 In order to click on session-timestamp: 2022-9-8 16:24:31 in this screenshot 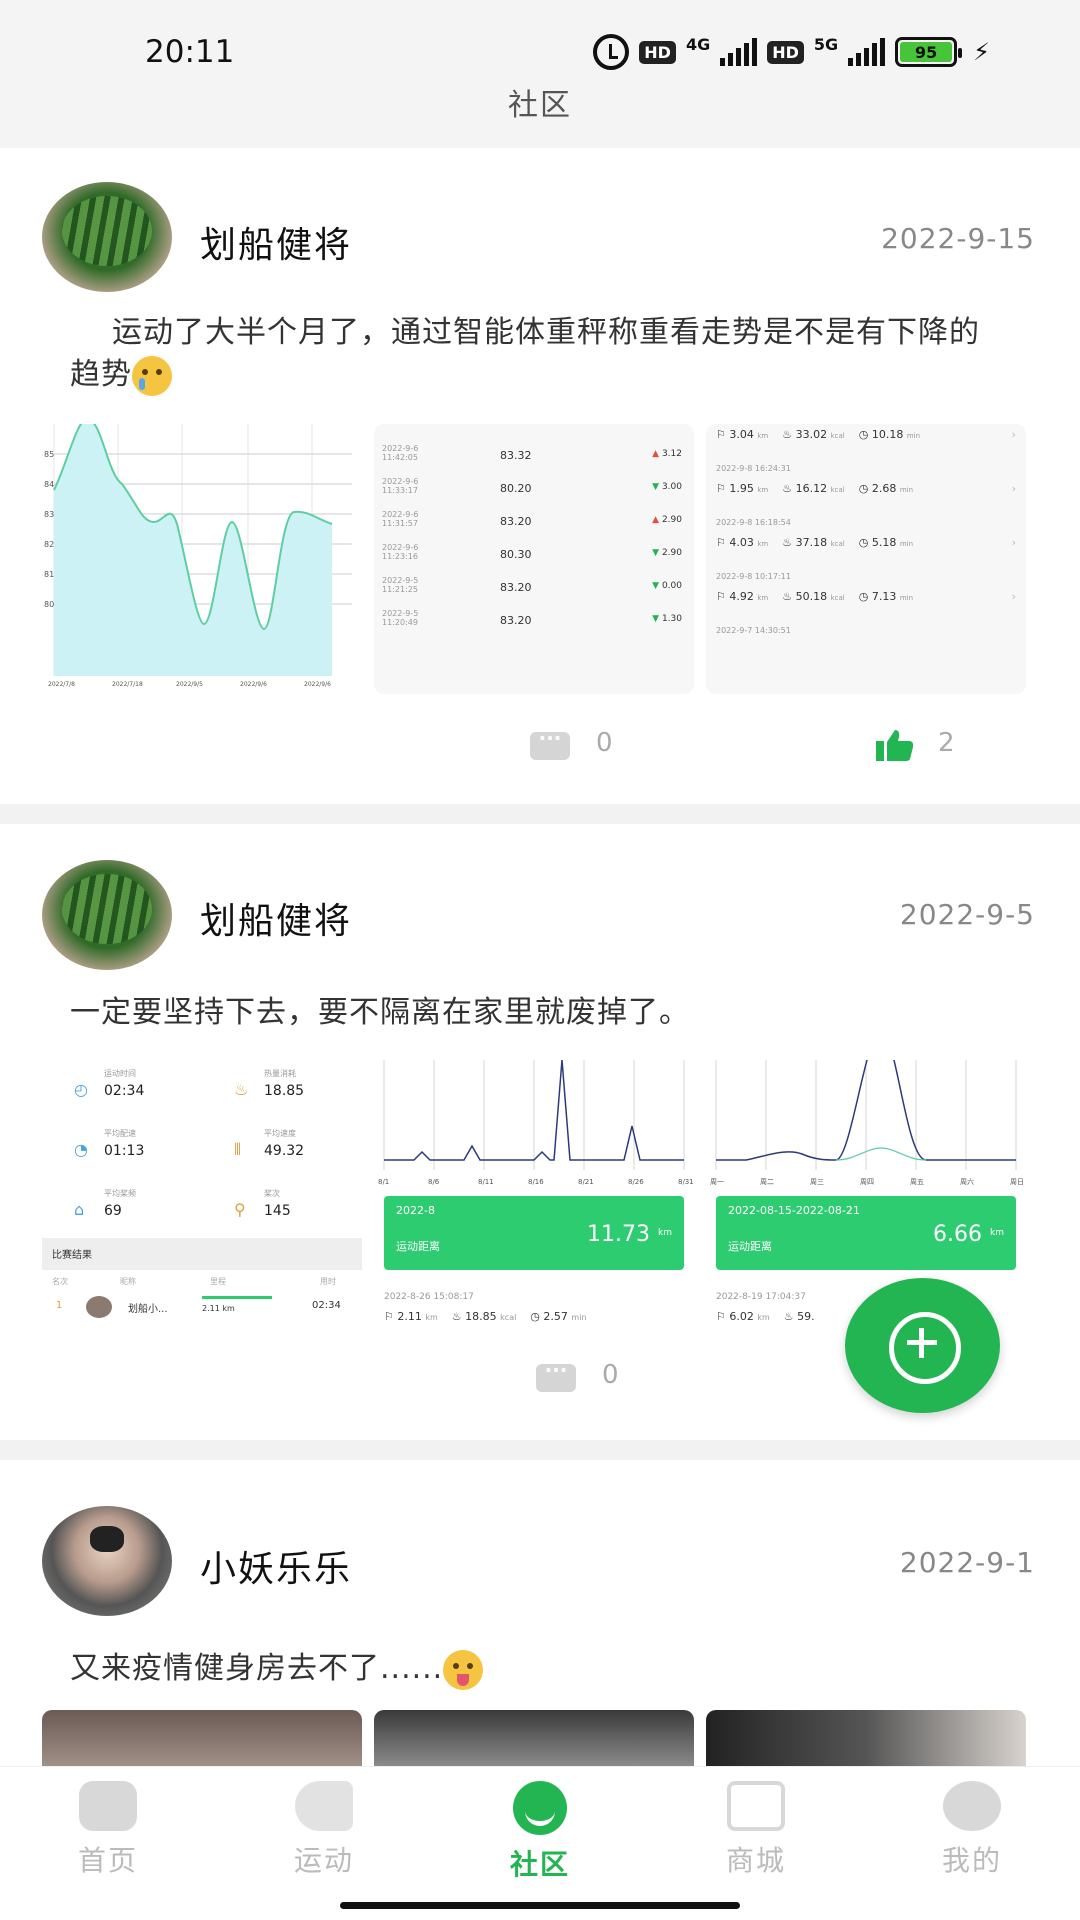, I will do `click(753, 468)`.